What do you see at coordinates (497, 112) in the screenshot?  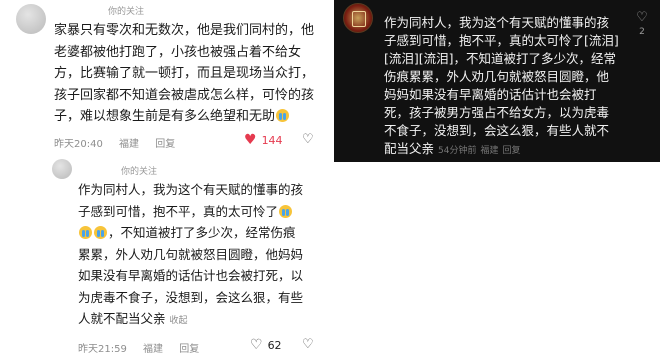 I see `comment-line: 死，孩子被男方强占不给女方，以为虎毒` at bounding box center [497, 112].